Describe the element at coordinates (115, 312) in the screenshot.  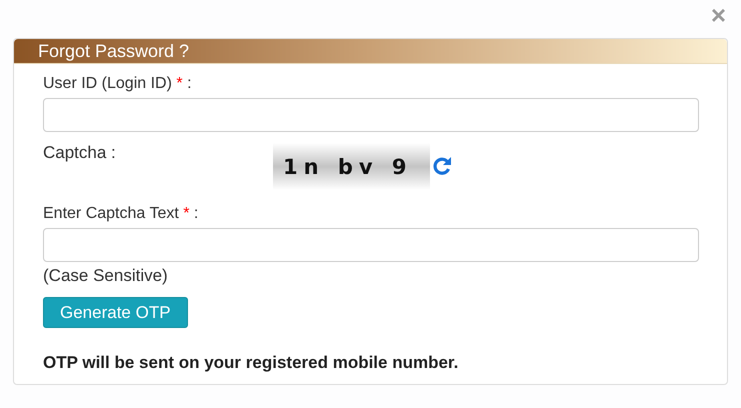
I see `generate-otp-button: Generate OTP` at that location.